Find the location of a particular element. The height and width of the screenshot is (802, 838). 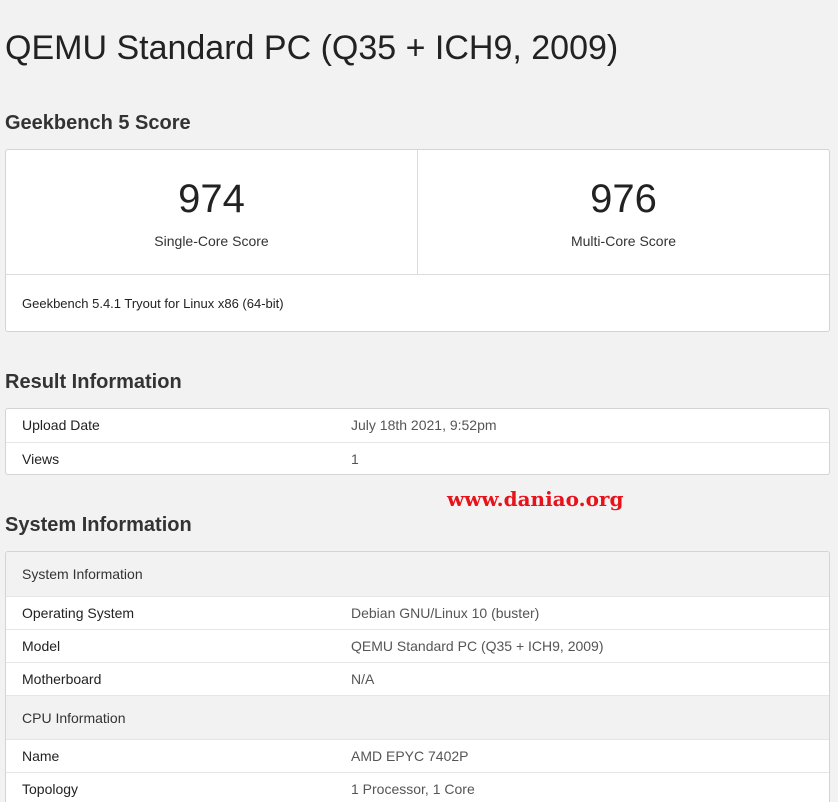

row-key: Views is located at coordinates (41, 459).